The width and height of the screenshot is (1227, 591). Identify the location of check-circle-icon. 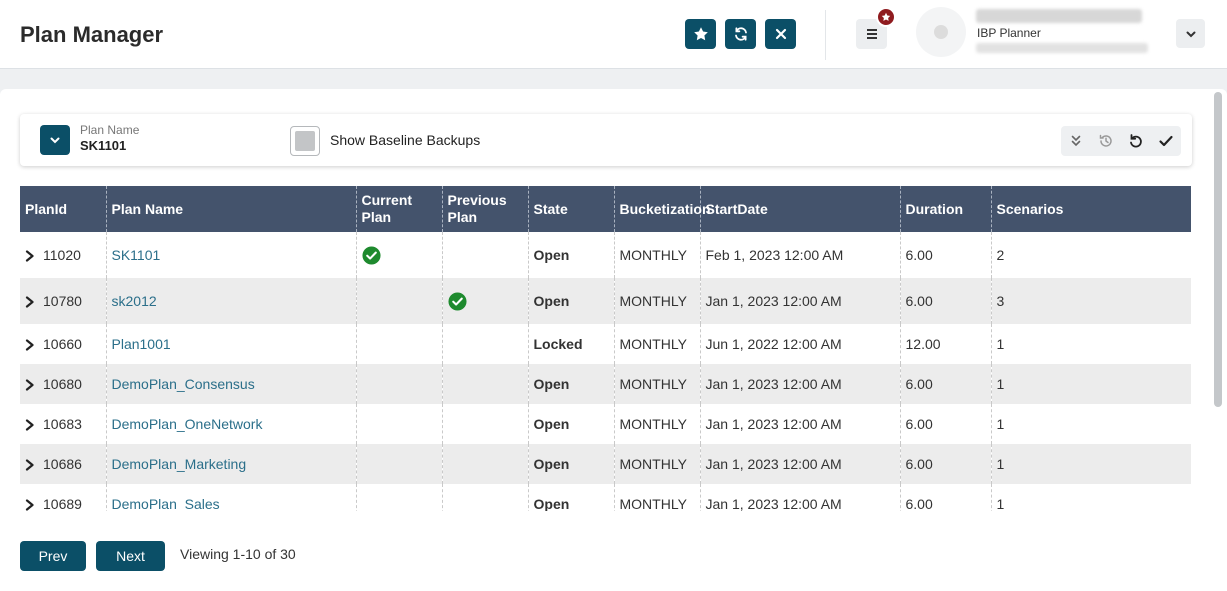
(457, 301).